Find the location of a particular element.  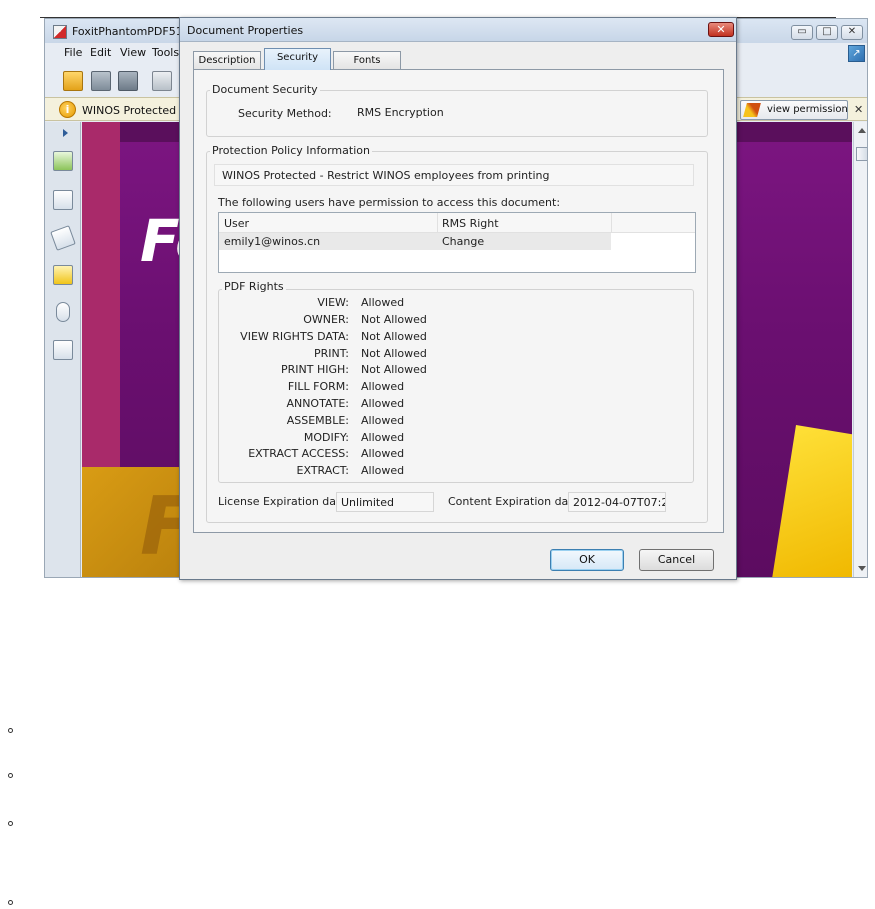

dialog-title: Document Properties is located at coordinates (245, 30).